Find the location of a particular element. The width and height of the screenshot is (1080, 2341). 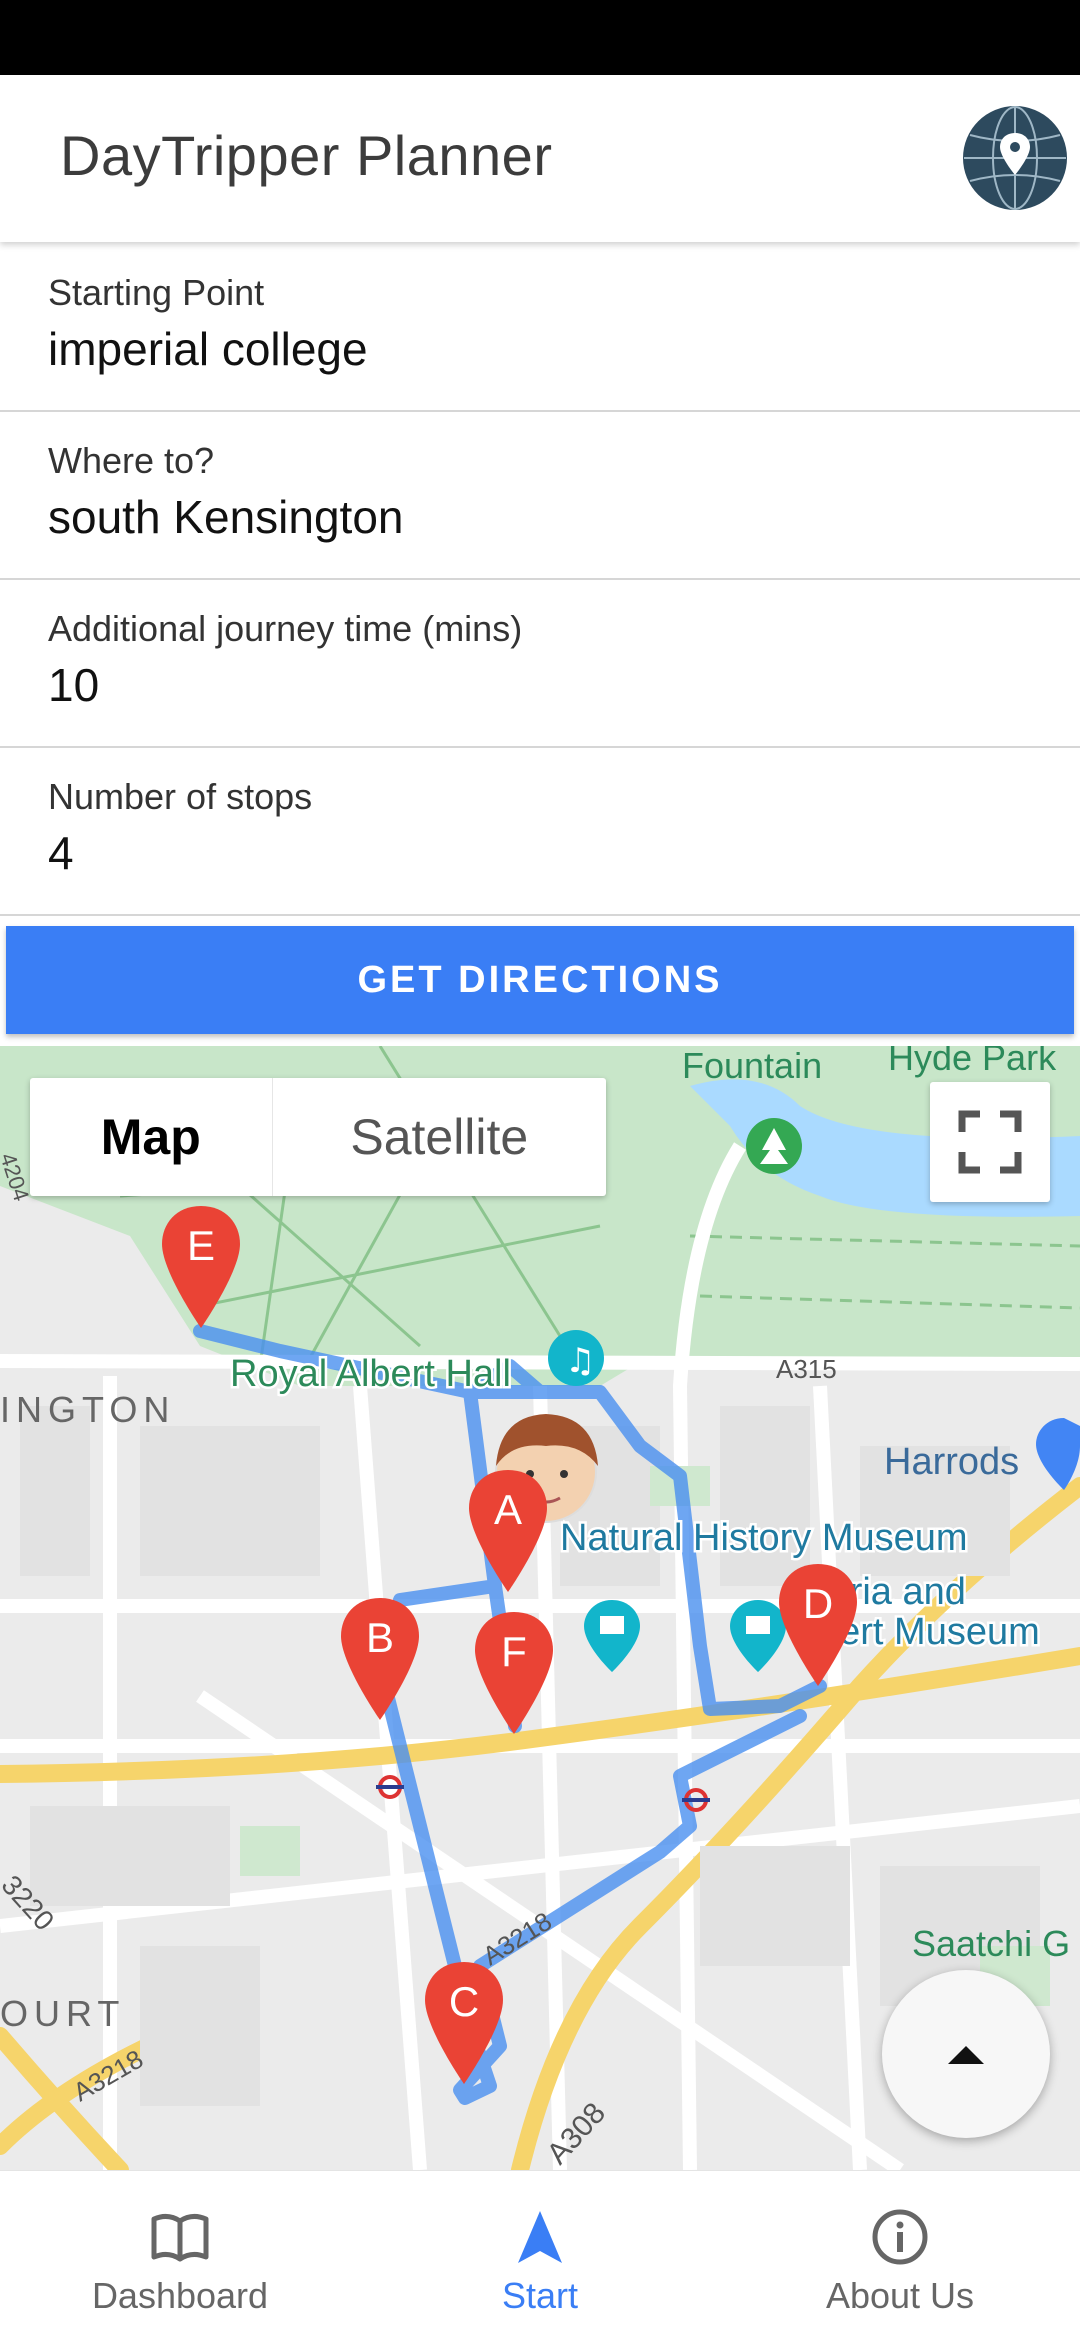

stops-field: Number of stops 4 is located at coordinates (540, 832).